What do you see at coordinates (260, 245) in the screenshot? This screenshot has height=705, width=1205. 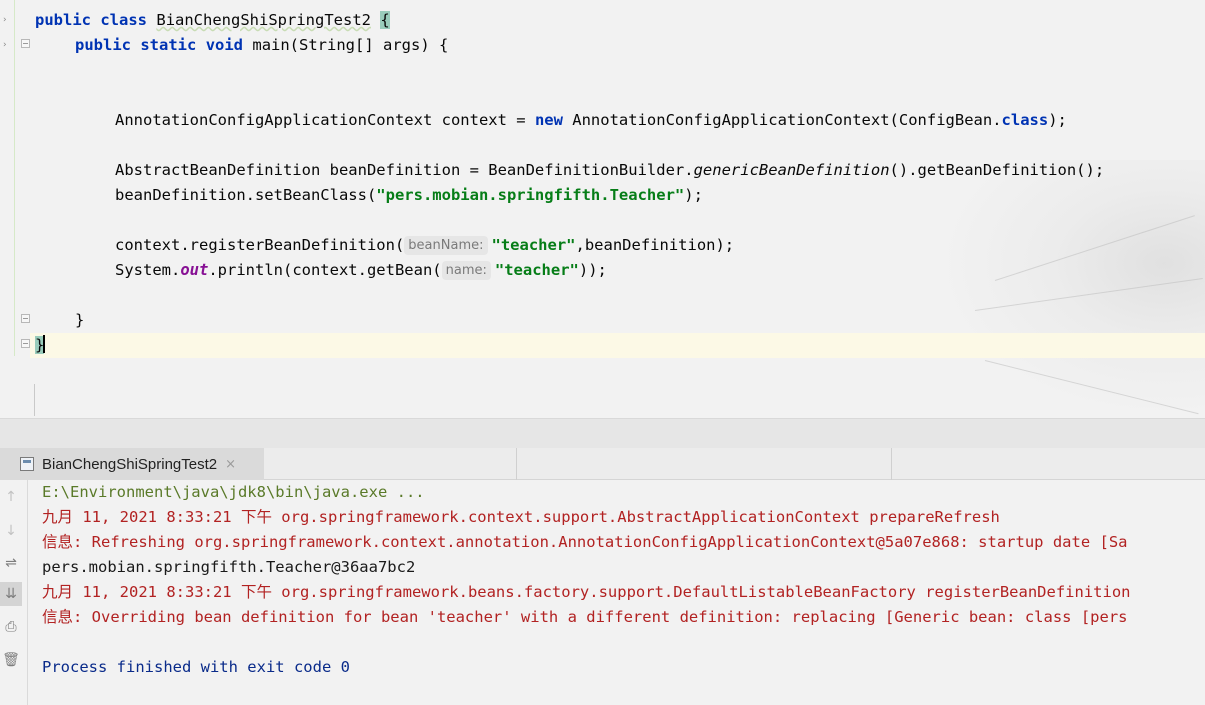 I see `code-text: context.registerBeanDefinition(` at bounding box center [260, 245].